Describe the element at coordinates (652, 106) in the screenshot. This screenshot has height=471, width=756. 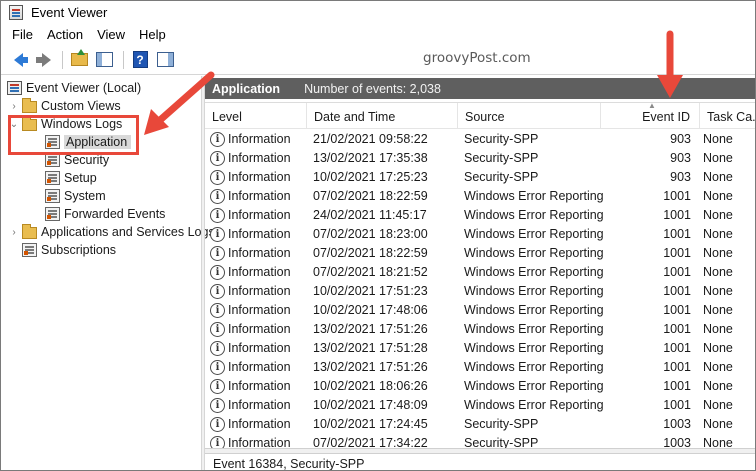
I see `sort-ascending-icon: ▲` at that location.